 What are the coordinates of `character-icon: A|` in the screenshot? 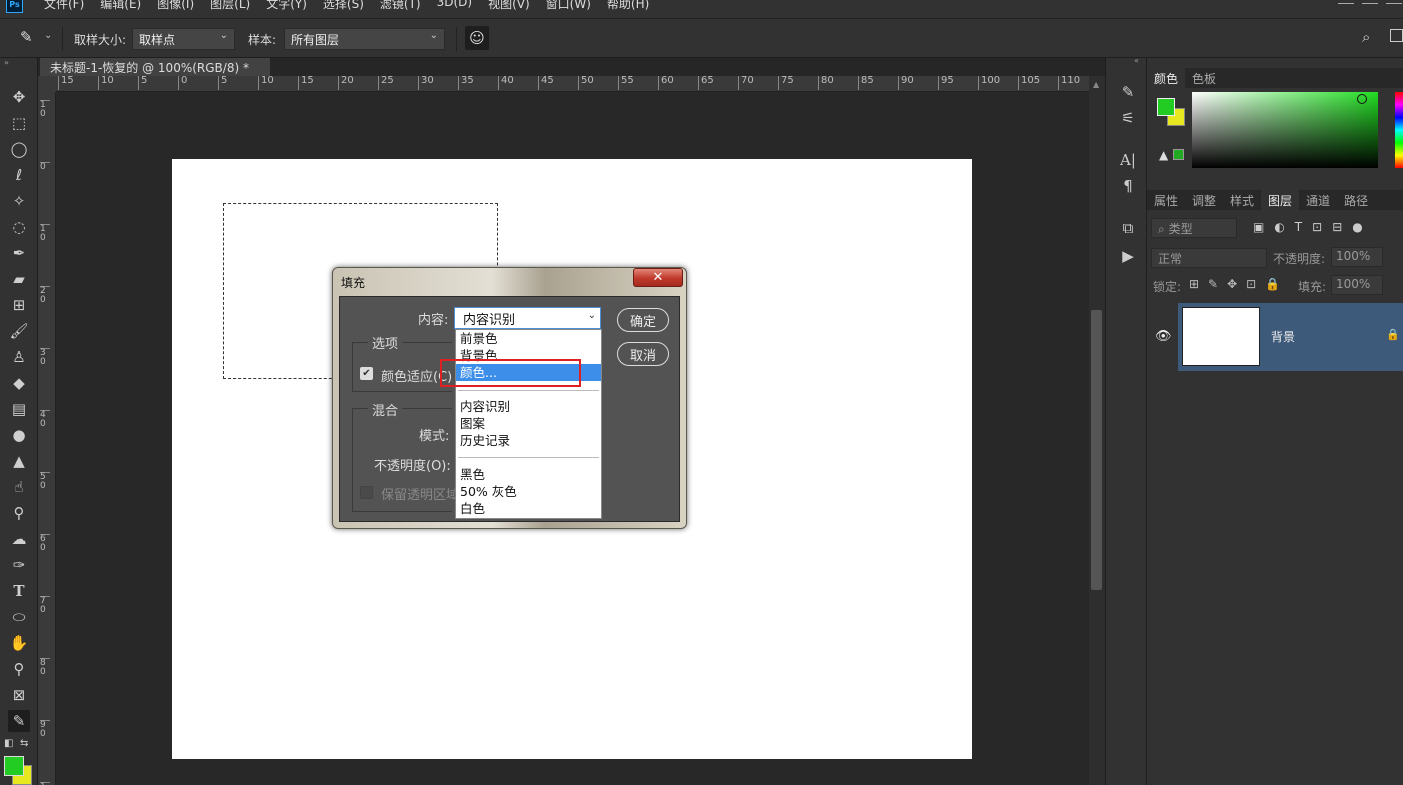 It's located at (1128, 160).